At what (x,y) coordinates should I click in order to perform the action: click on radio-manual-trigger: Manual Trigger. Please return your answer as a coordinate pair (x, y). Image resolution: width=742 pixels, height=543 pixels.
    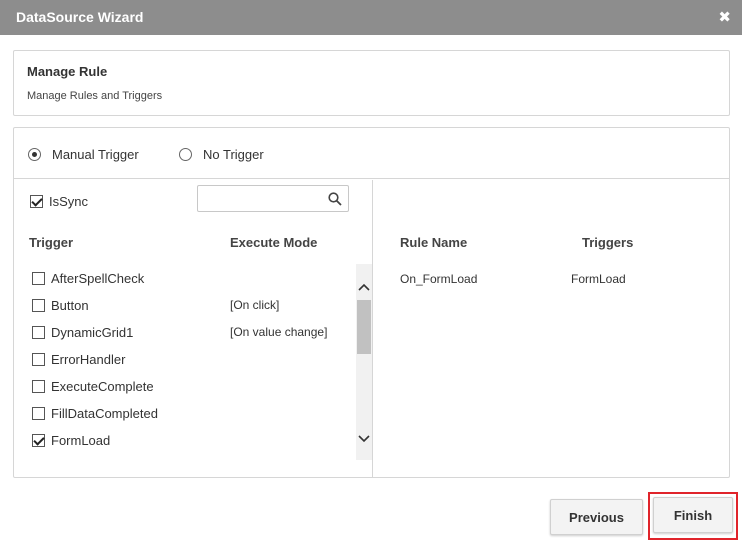
    Looking at the image, I should click on (83, 154).